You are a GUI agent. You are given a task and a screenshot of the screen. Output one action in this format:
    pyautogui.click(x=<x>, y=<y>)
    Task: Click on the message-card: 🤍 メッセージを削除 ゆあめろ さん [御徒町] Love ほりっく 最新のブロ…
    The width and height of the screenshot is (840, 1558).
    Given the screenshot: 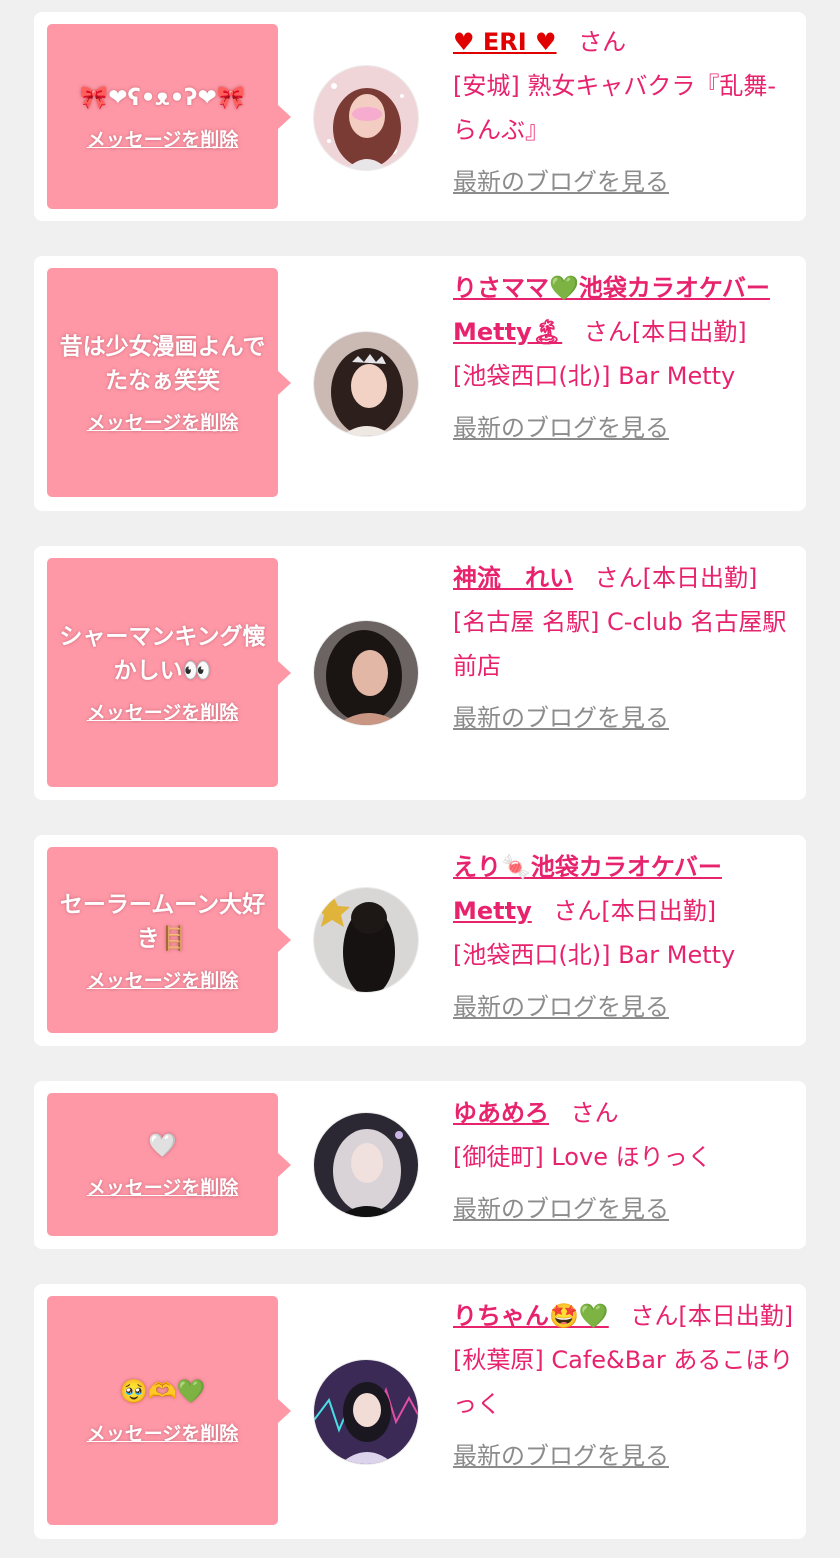 What is the action you would take?
    pyautogui.click(x=420, y=1165)
    